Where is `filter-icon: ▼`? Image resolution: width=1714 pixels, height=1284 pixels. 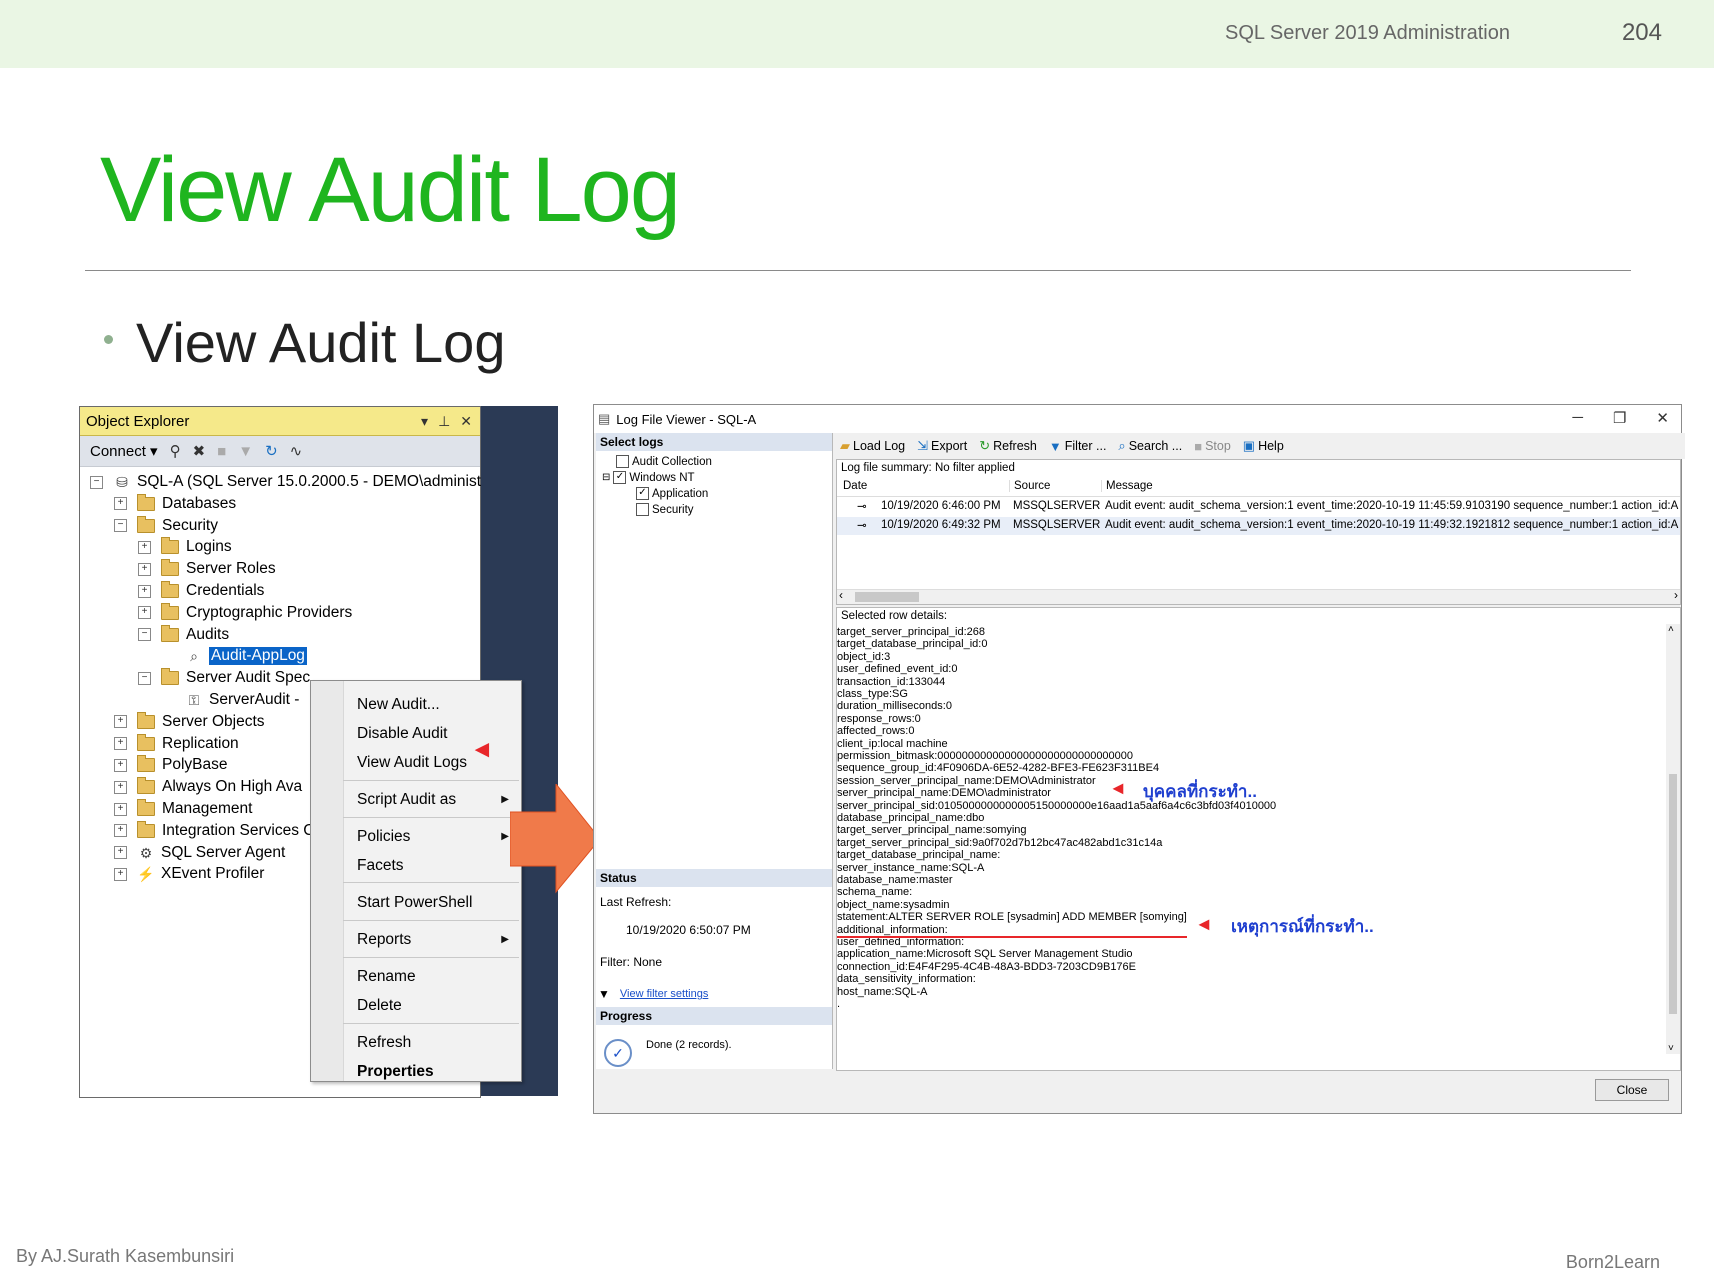
filter-icon: ▼ is located at coordinates (245, 451).